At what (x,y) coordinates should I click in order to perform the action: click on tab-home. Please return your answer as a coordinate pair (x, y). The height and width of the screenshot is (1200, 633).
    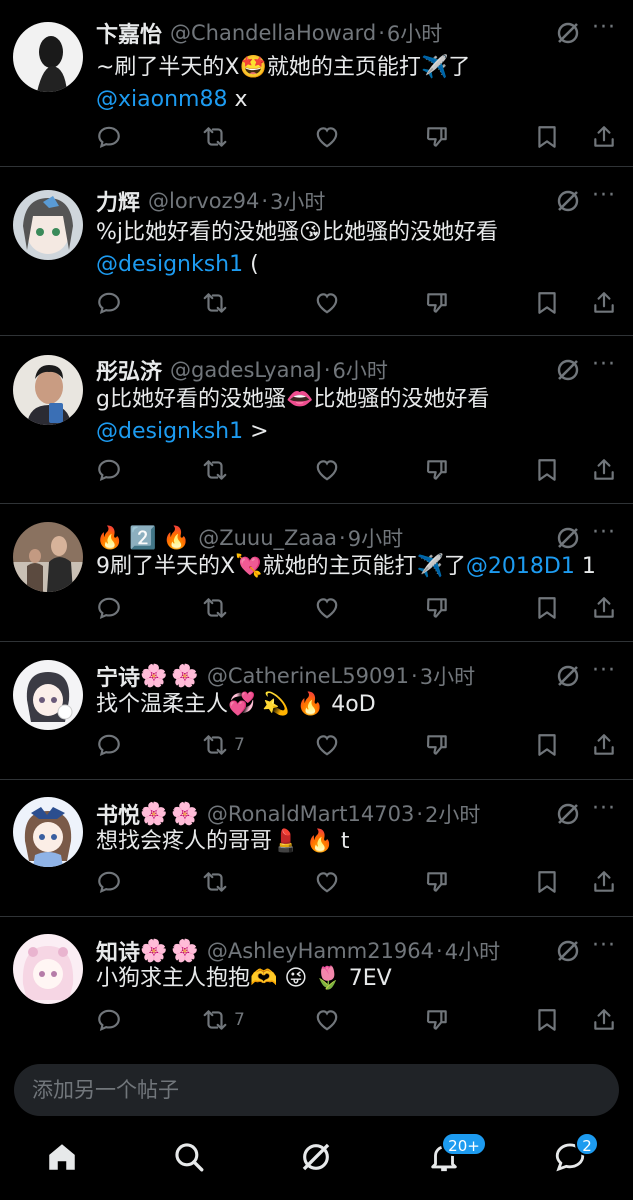
    Looking at the image, I should click on (65, 1160).